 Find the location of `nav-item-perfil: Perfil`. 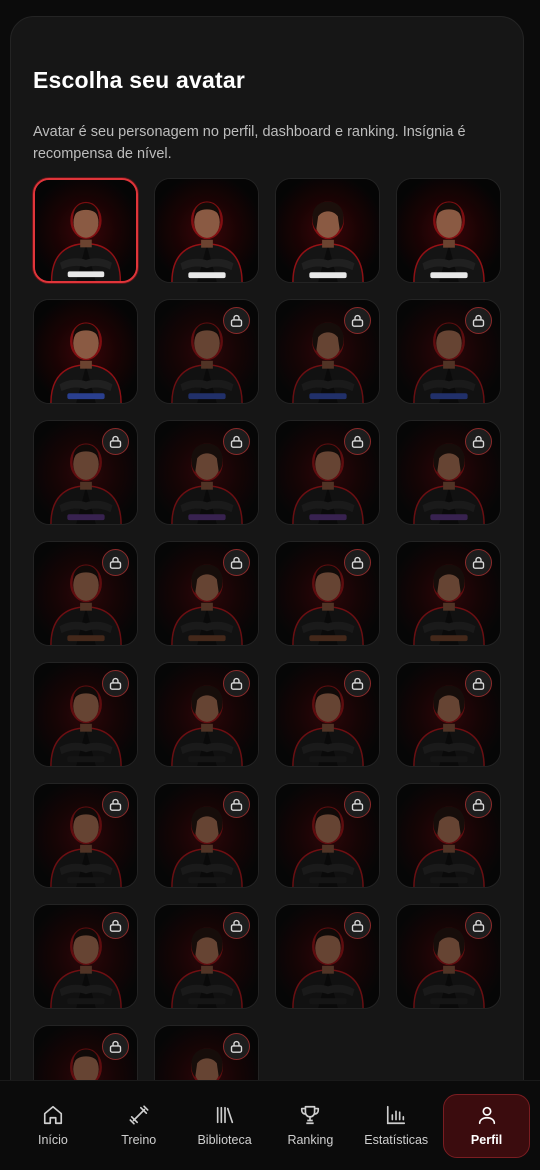

nav-item-perfil: Perfil is located at coordinates (486, 1125).